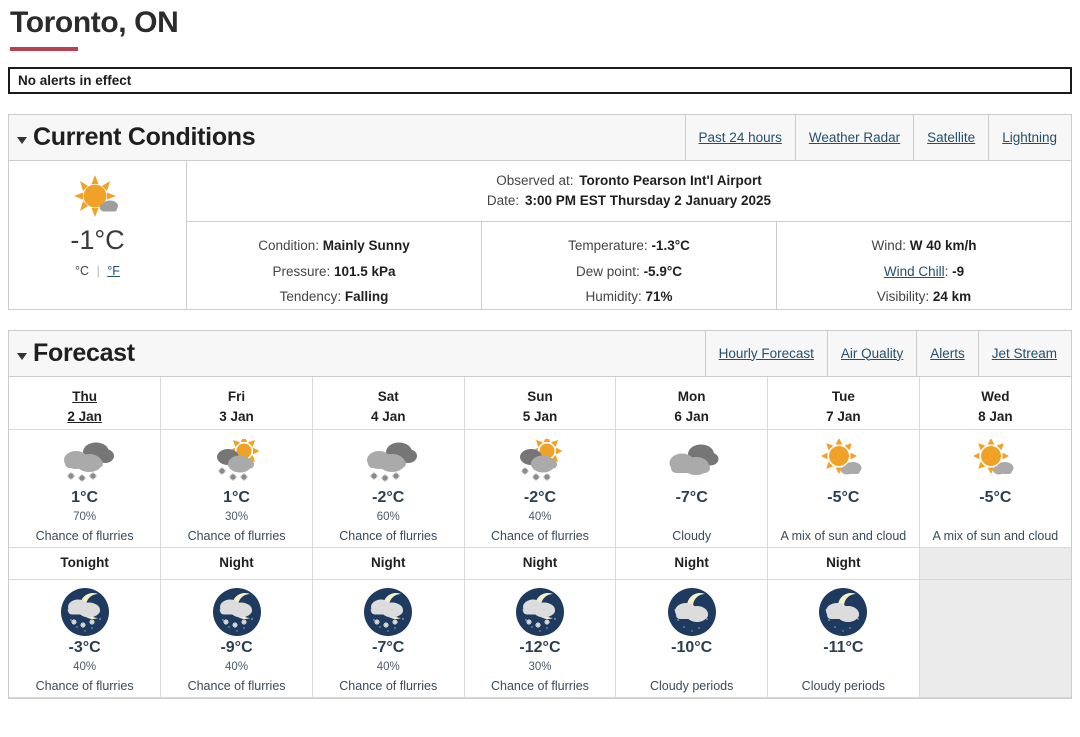 Image resolution: width=1080 pixels, height=737 pixels. I want to click on alert-text: No alerts in effect, so click(75, 80).